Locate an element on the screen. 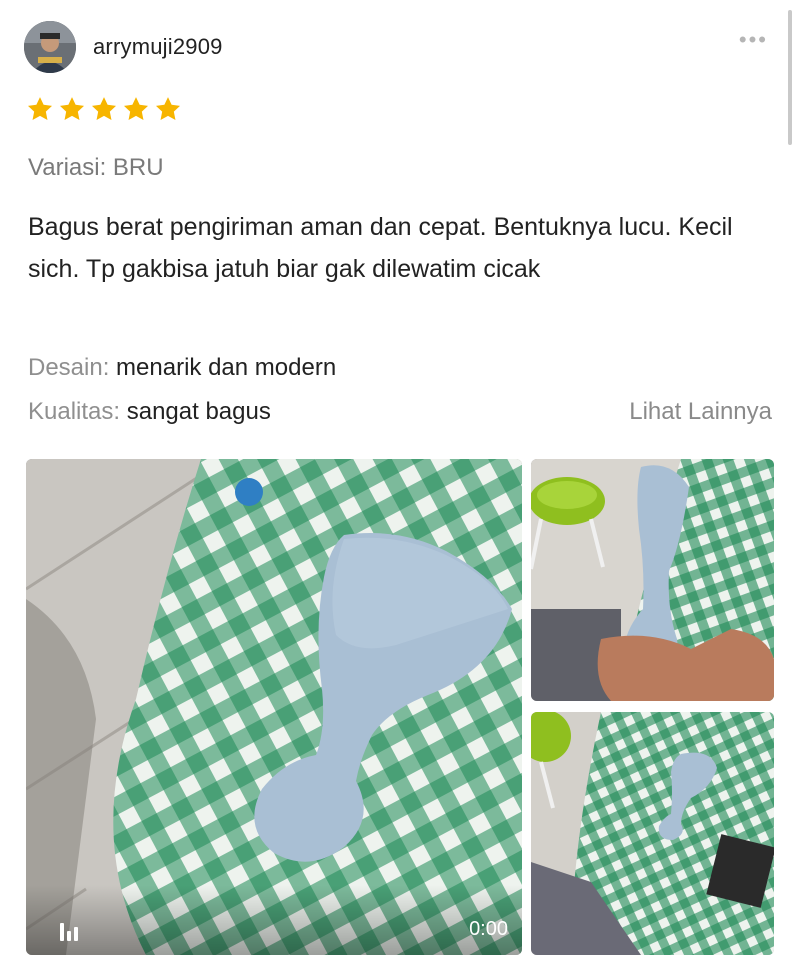 The image size is (800, 963). attribute-label: Kualitas: is located at coordinates (74, 411).